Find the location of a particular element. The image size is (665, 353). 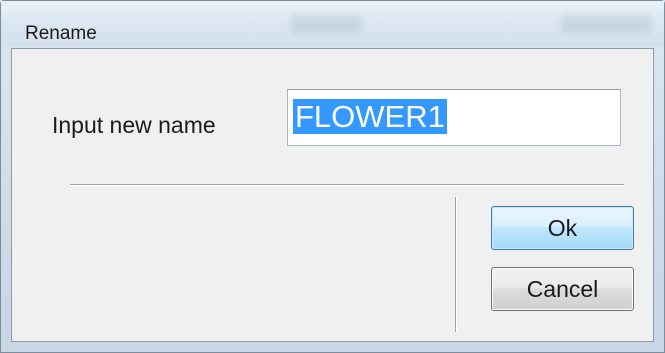

name-input: FLOWER1 is located at coordinates (454, 117).